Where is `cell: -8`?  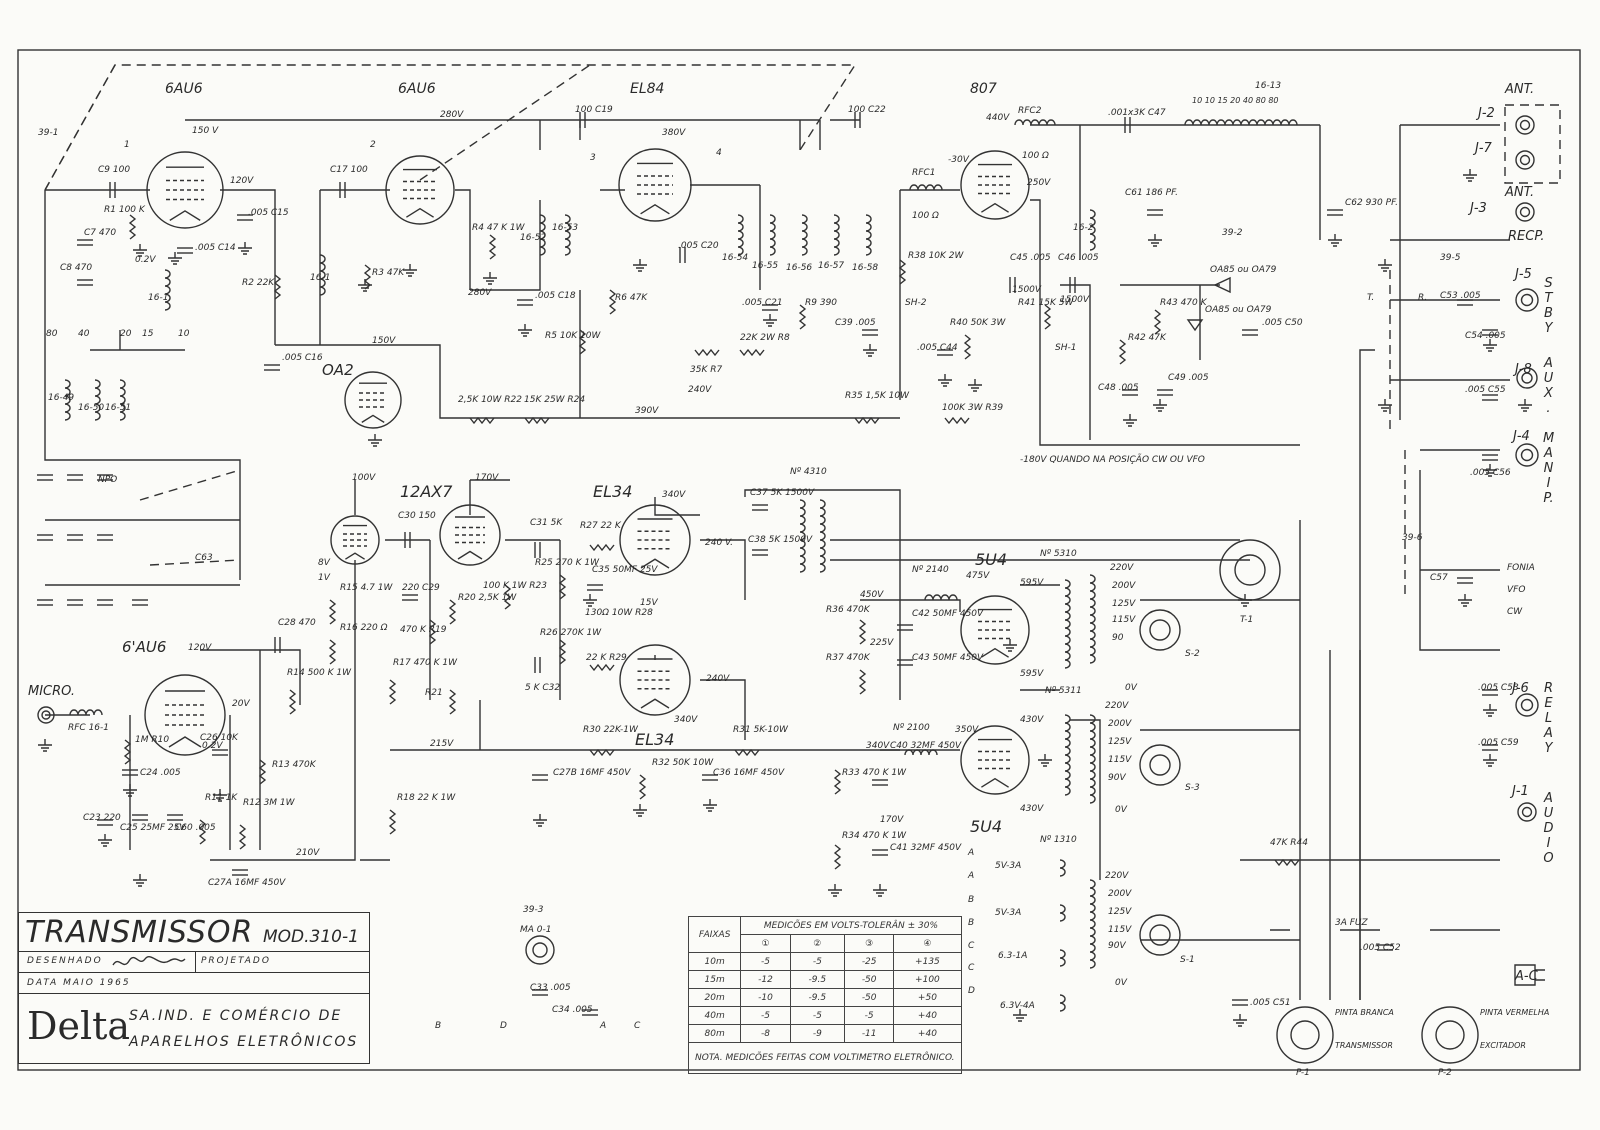
cell: -8 is located at coordinates (765, 1033).